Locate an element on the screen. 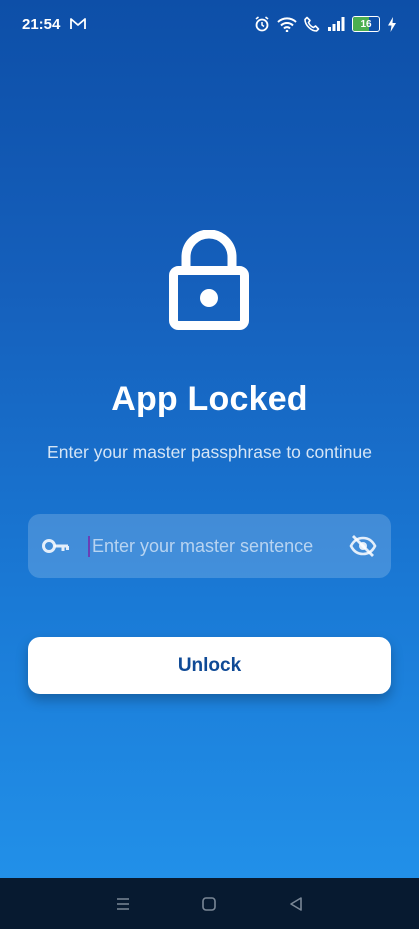 The width and height of the screenshot is (419, 929). menu-icon is located at coordinates (123, 904).